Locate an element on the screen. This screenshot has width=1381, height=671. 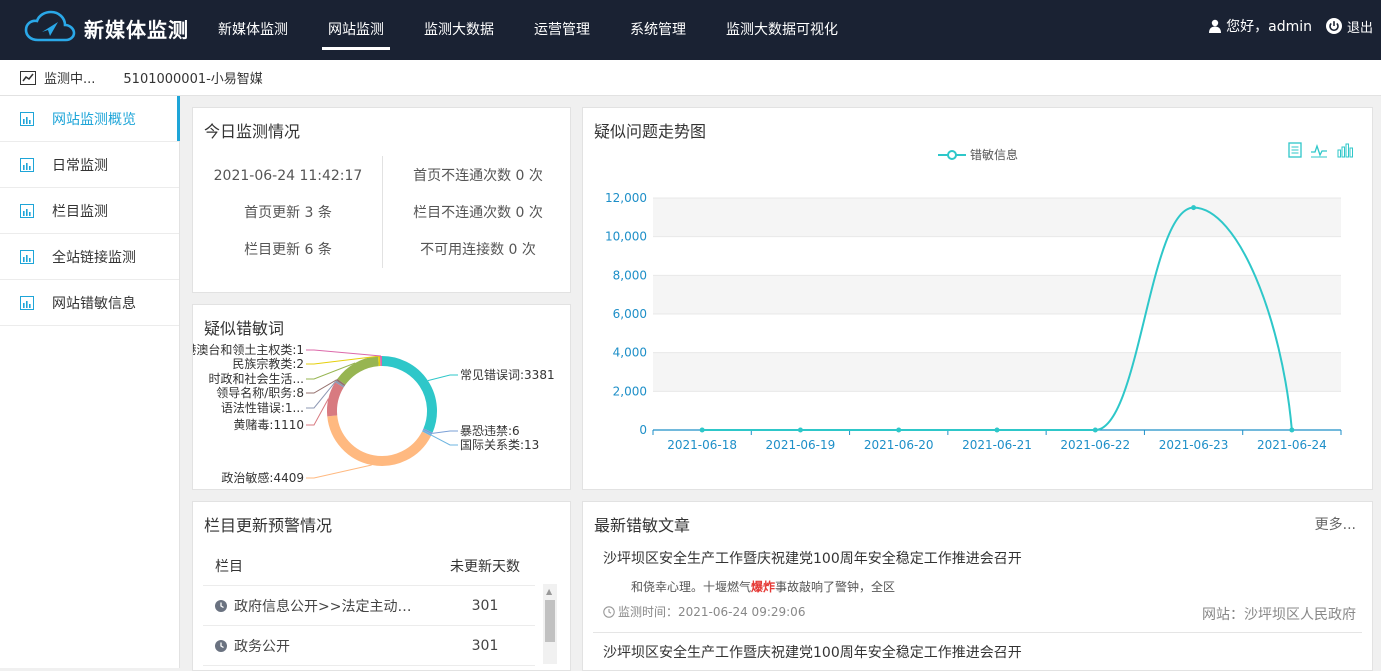
table-row: 政府信息公开>>法定主动公... 301 is located at coordinates (369, 606).